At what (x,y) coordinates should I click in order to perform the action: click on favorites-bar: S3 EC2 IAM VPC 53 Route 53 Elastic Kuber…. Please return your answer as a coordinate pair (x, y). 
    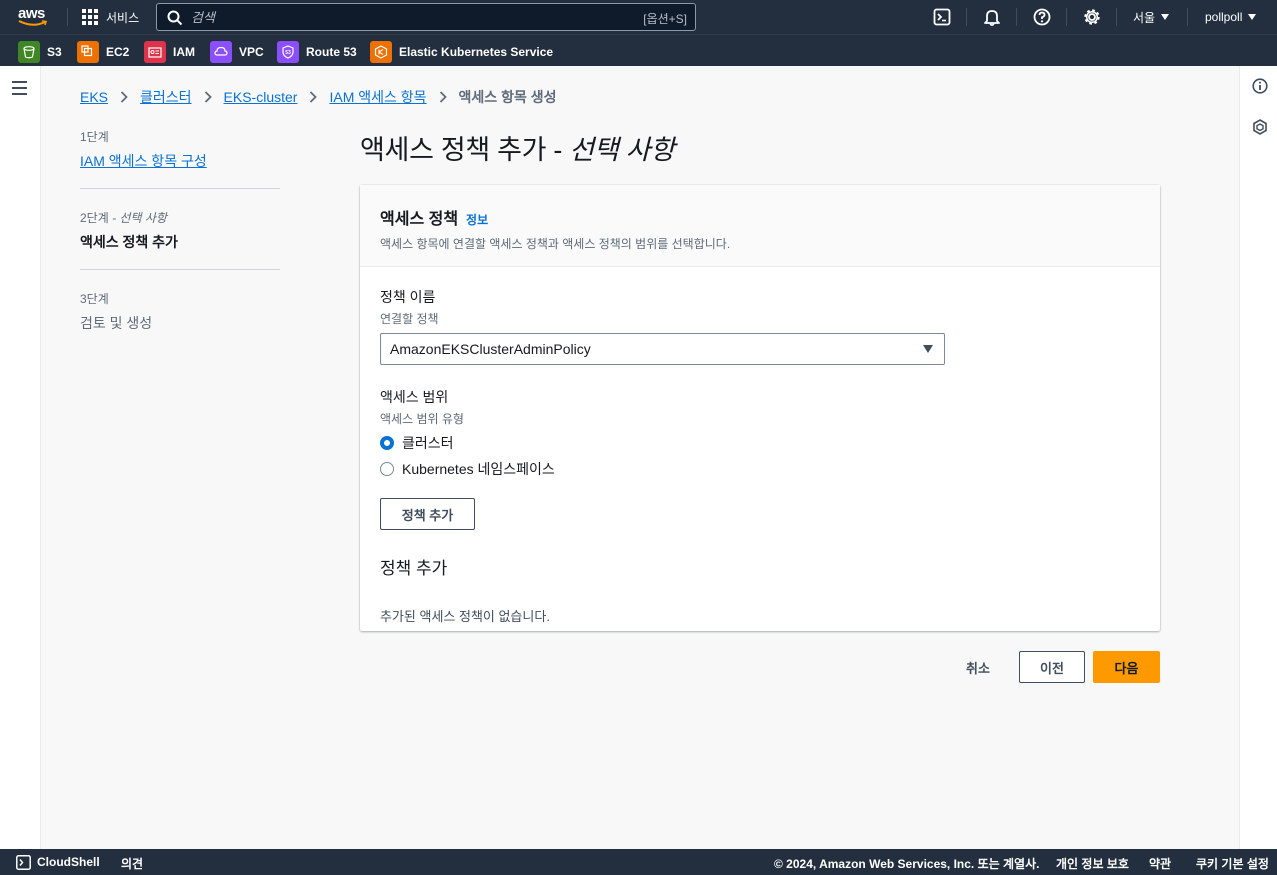
    Looking at the image, I should click on (638, 50).